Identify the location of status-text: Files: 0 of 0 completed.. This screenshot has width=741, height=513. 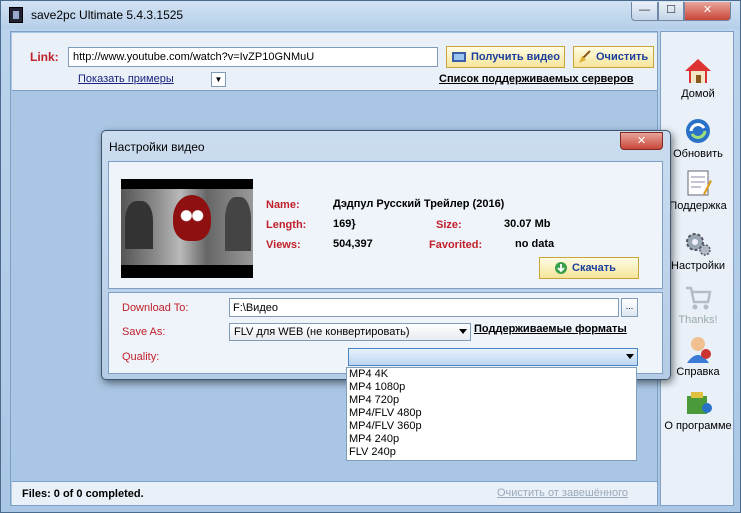
(83, 494).